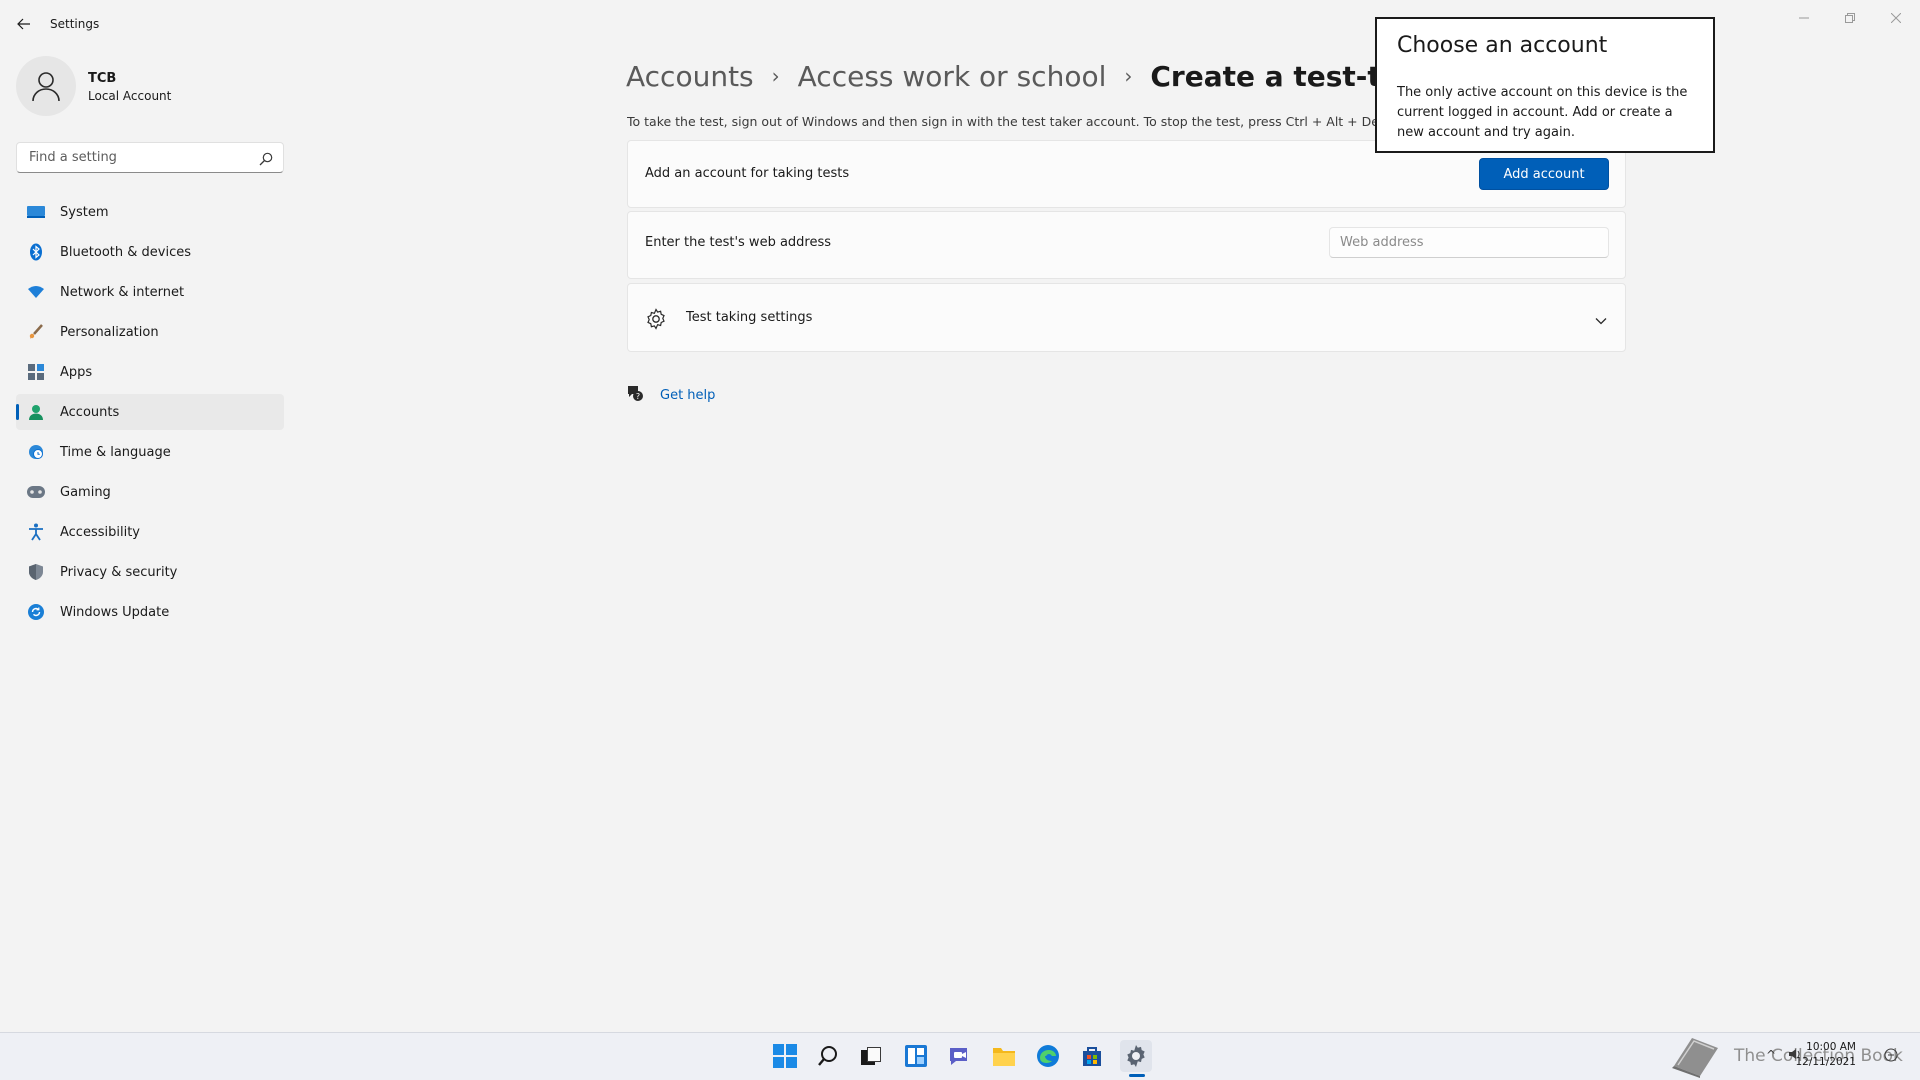 This screenshot has height=1080, width=1920. Describe the element at coordinates (1601, 318) in the screenshot. I see `chevron-down-icon` at that location.